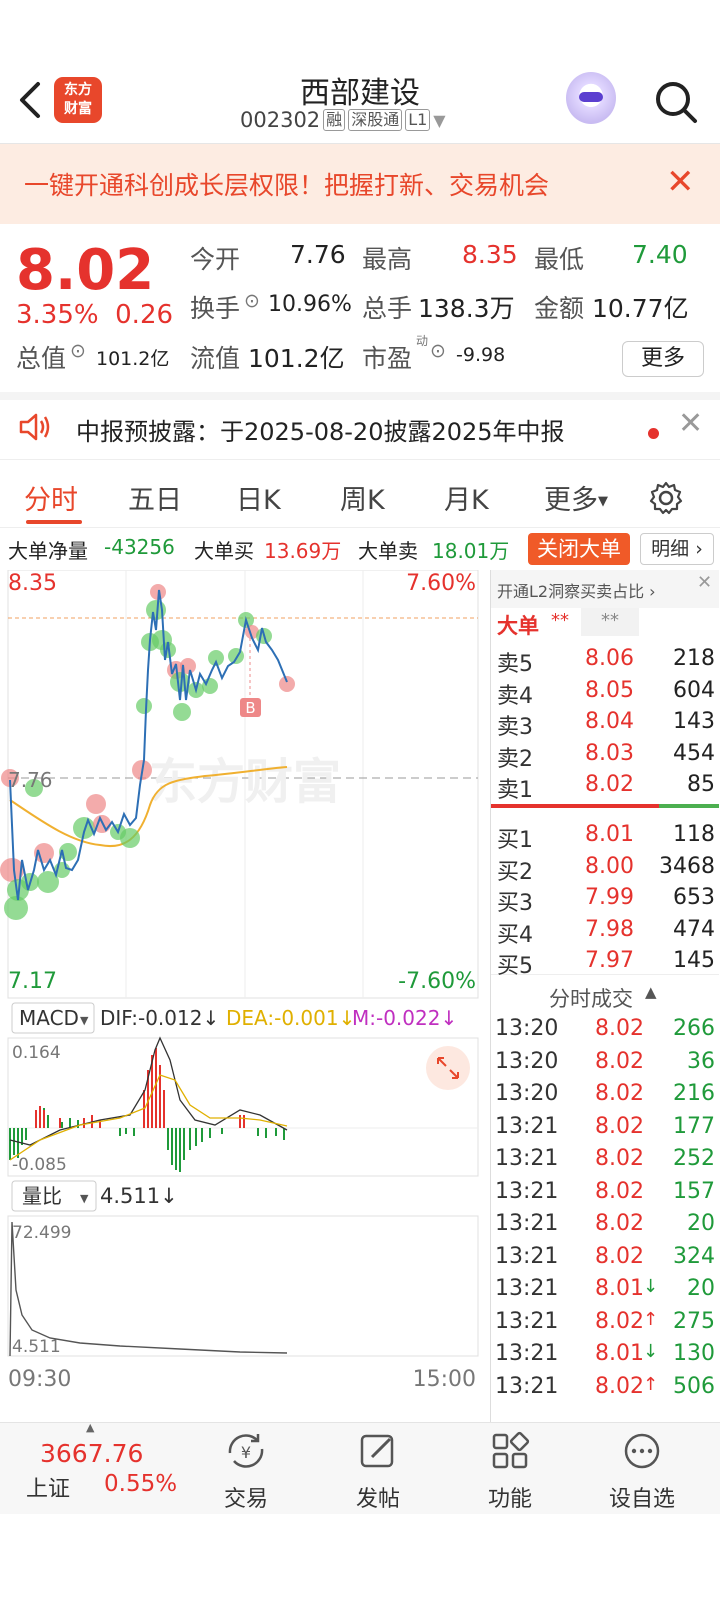 This screenshot has height=1600, width=720. Describe the element at coordinates (387, 358) in the screenshot. I see `pe-label: 市盈` at that location.